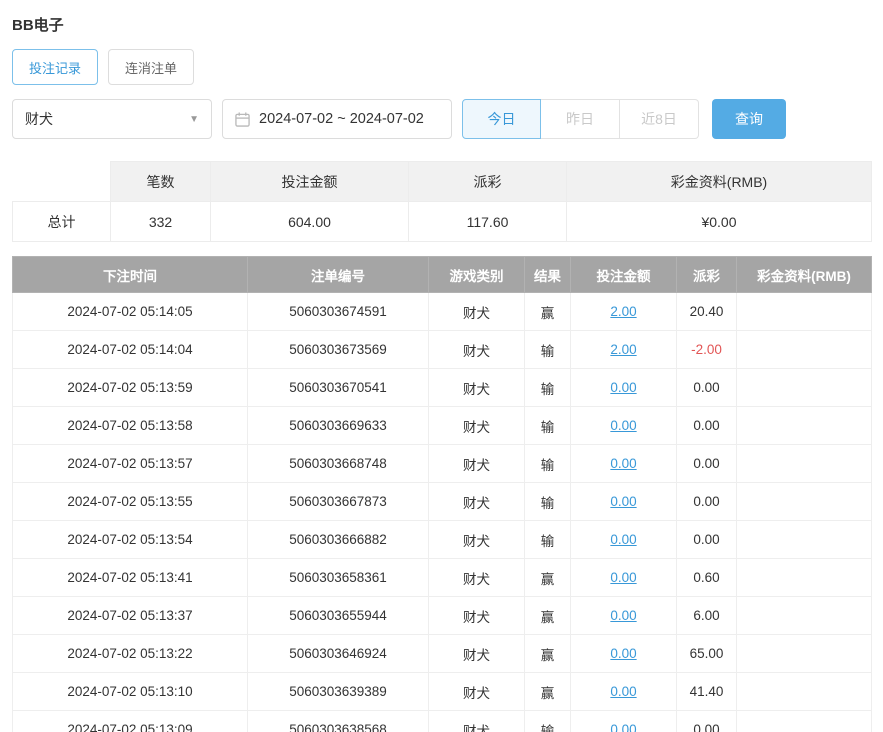 Image resolution: width=883 pixels, height=732 pixels. Describe the element at coordinates (242, 119) in the screenshot. I see `calendar-icon` at that location.